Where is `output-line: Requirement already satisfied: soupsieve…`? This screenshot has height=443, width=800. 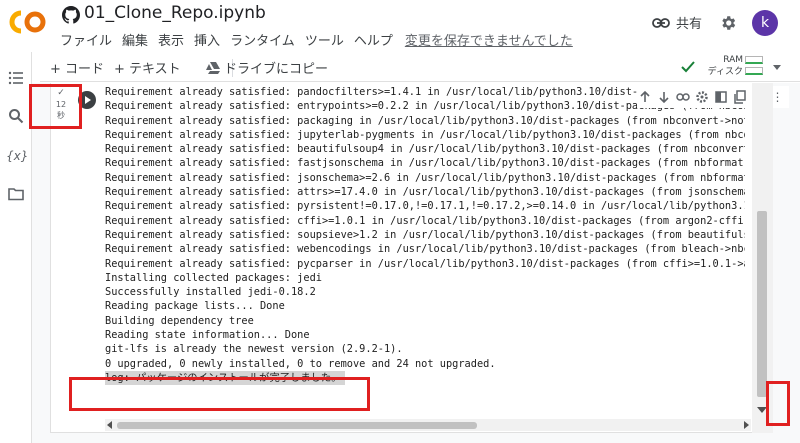
output-line: Requirement already satisfied: soupsieve… is located at coordinates (425, 235).